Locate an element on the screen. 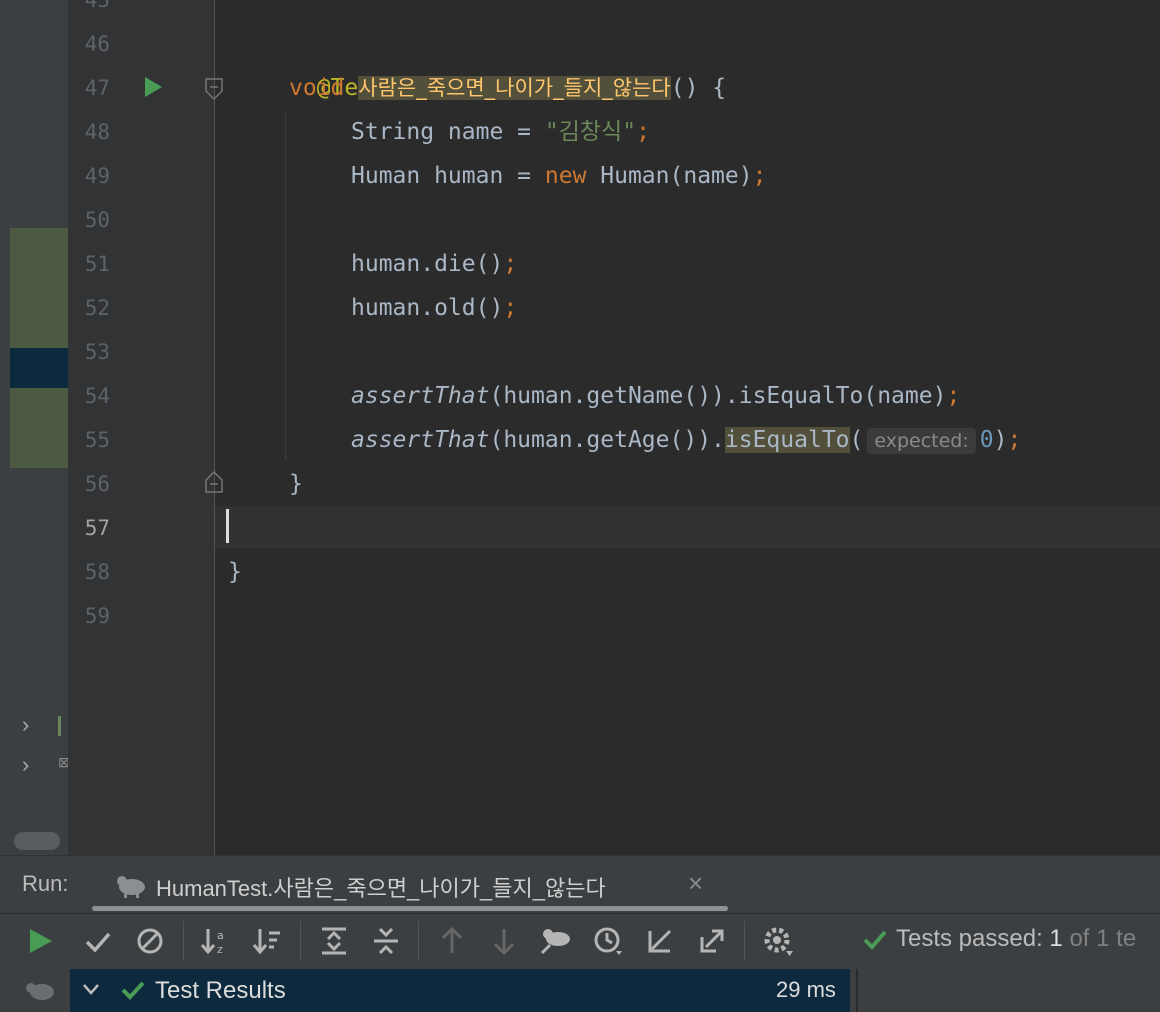 The width and height of the screenshot is (1160, 1012). line-number: 55 is located at coordinates (97, 440).